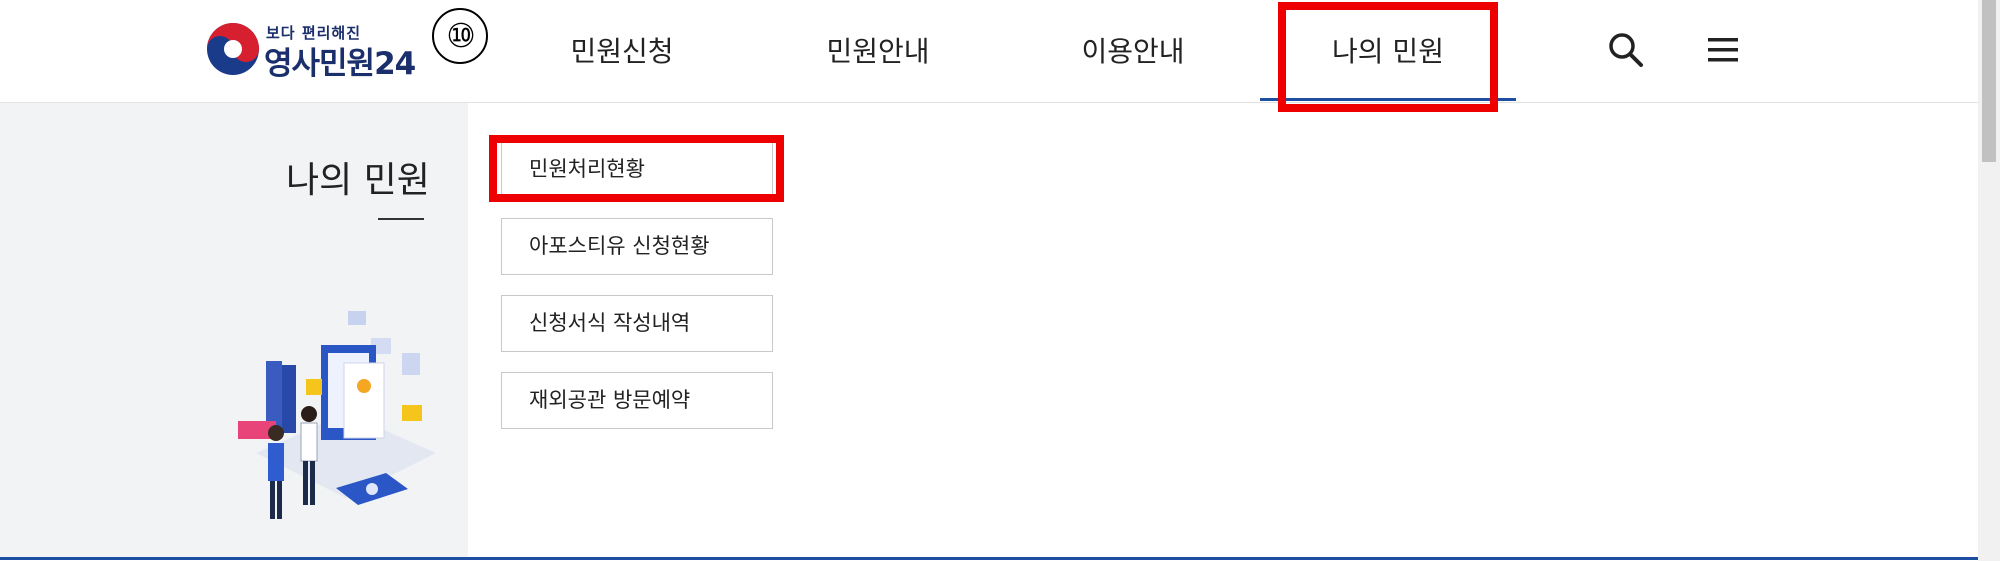  What do you see at coordinates (358, 180) in the screenshot?
I see `sidebar-title: 나의 민원` at bounding box center [358, 180].